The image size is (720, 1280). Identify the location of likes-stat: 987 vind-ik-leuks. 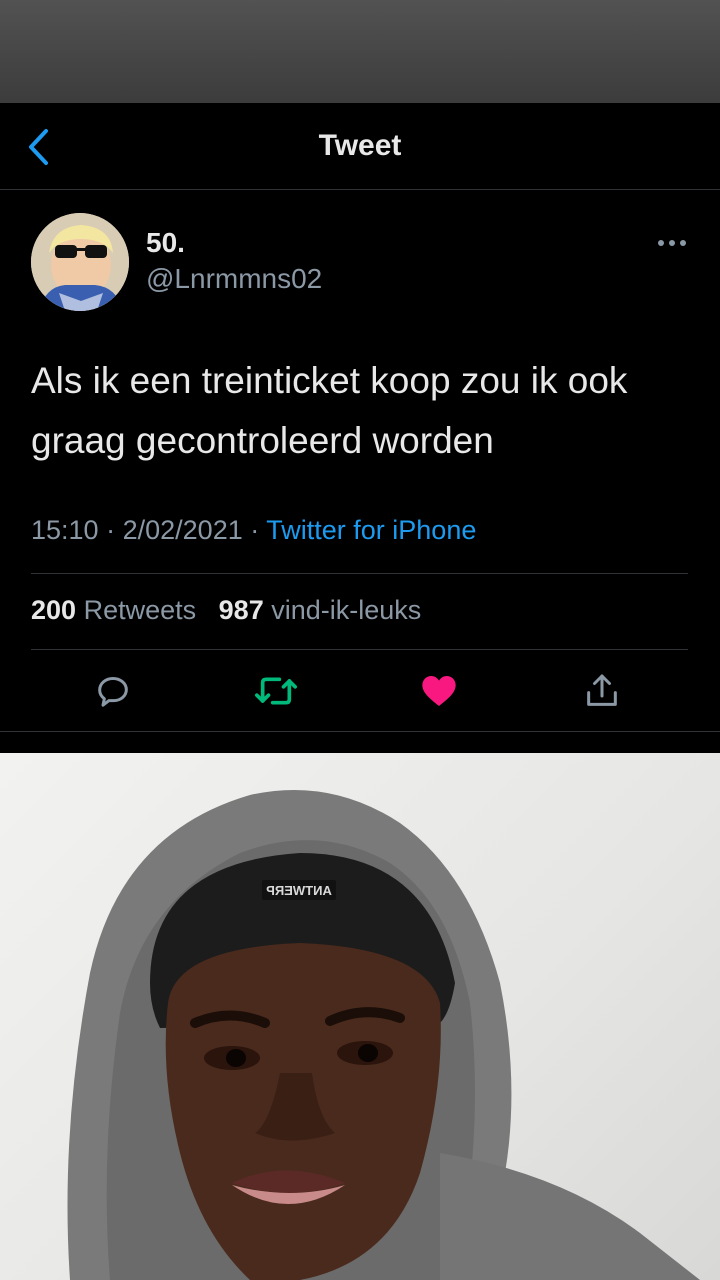
(320, 610).